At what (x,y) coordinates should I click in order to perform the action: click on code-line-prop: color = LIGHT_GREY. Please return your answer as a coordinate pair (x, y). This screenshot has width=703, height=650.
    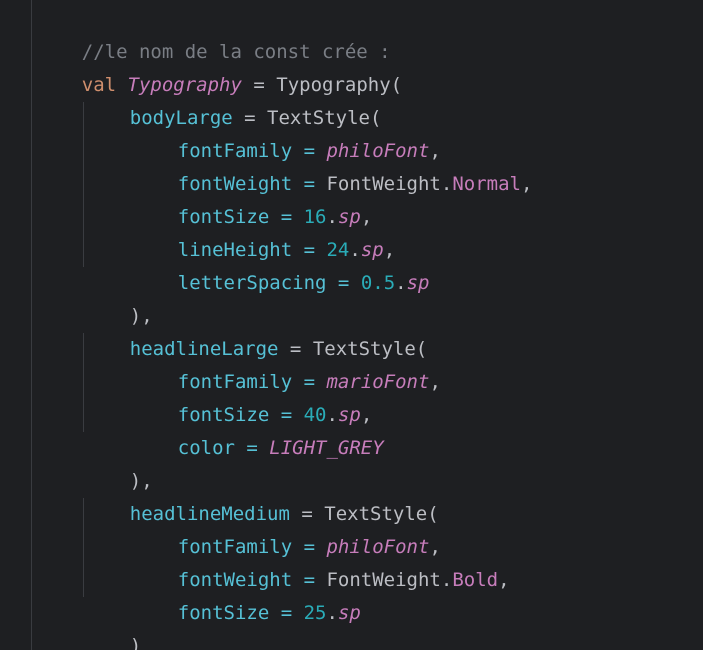
    Looking at the image, I should click on (280, 448).